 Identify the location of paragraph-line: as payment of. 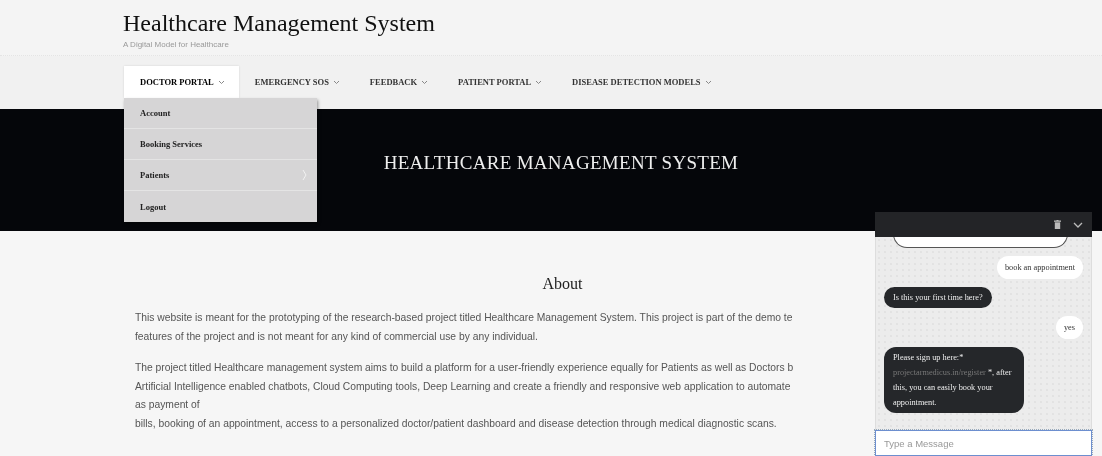
(167, 405).